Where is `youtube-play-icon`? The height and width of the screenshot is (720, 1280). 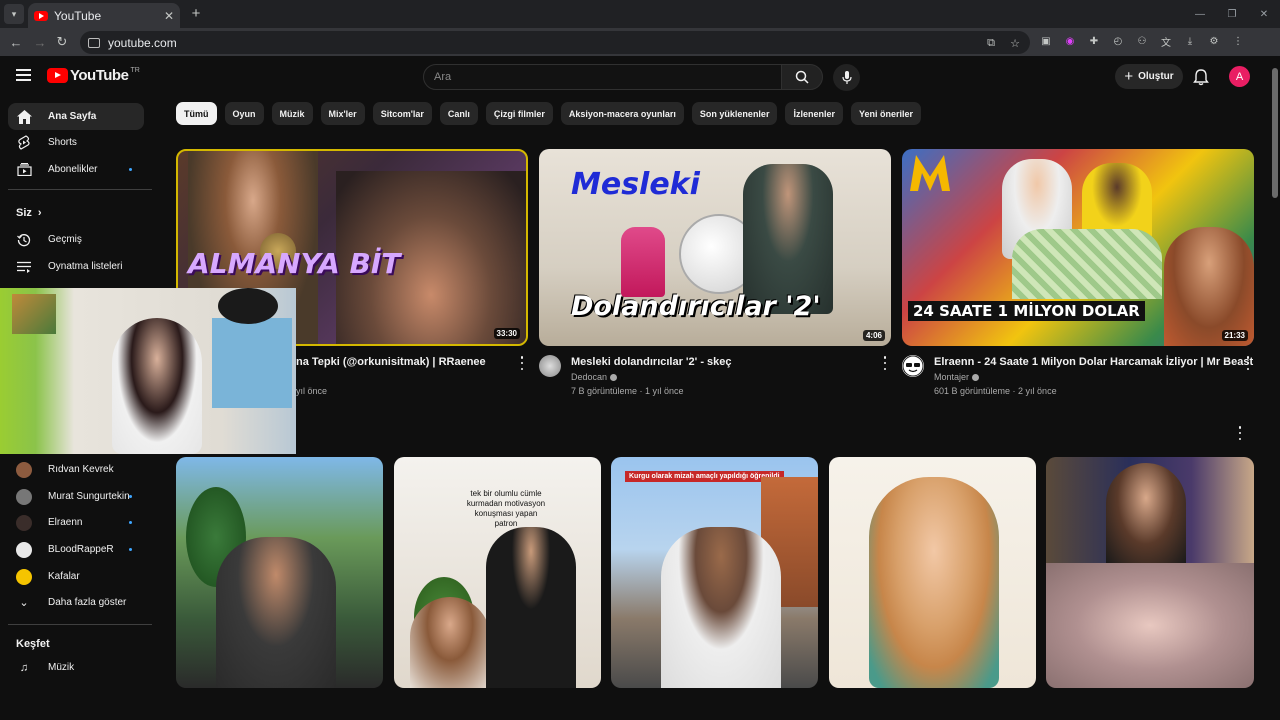 youtube-play-icon is located at coordinates (57, 75).